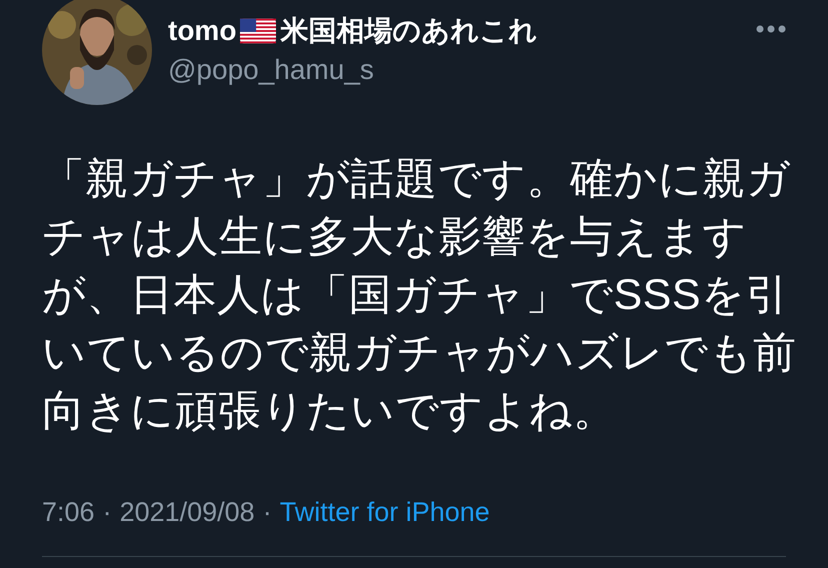 Image resolution: width=828 pixels, height=568 pixels. What do you see at coordinates (385, 512) in the screenshot?
I see `source-link: Twitter for iPhone` at bounding box center [385, 512].